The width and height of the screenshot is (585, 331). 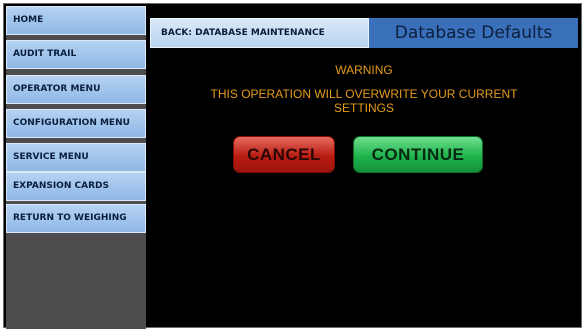 What do you see at coordinates (76, 186) in the screenshot?
I see `nav-expansion-cards-button: EXPANSION CARDS` at bounding box center [76, 186].